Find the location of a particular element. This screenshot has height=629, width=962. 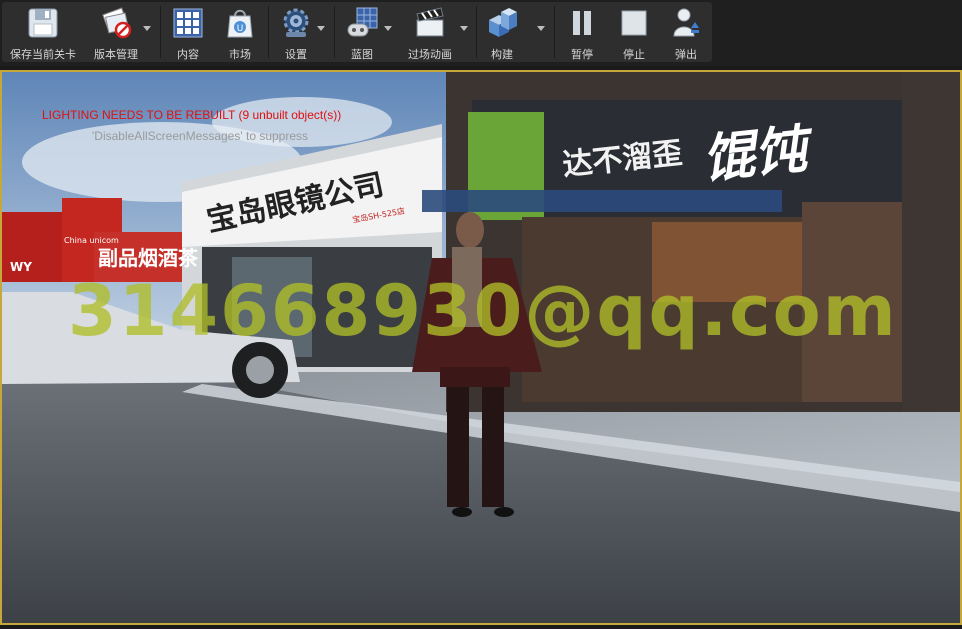

eject-button: 弹出 is located at coordinates (686, 31).